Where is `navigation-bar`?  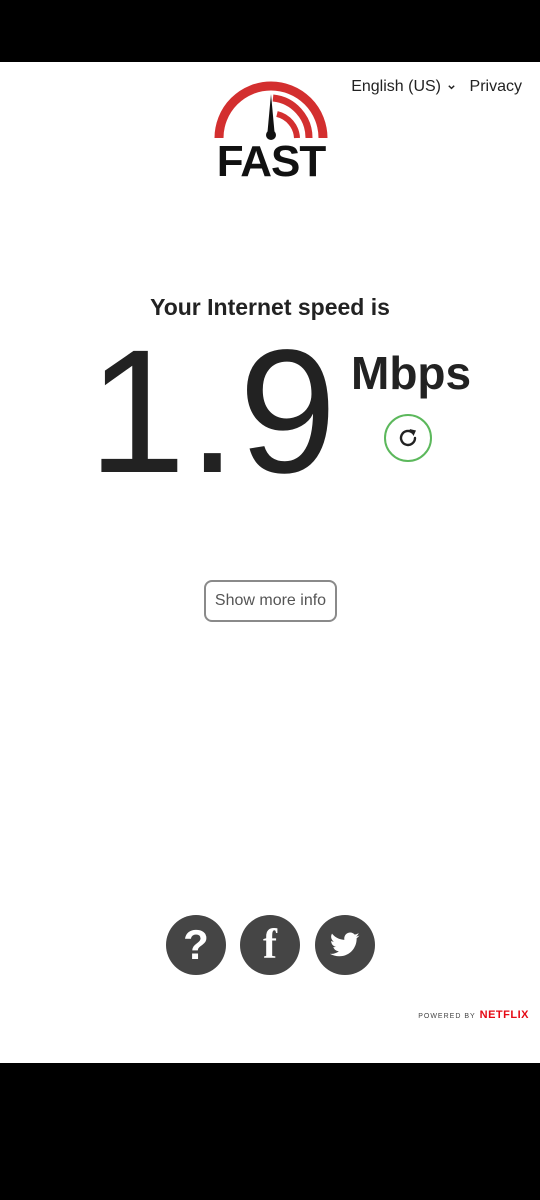 navigation-bar is located at coordinates (270, 1131).